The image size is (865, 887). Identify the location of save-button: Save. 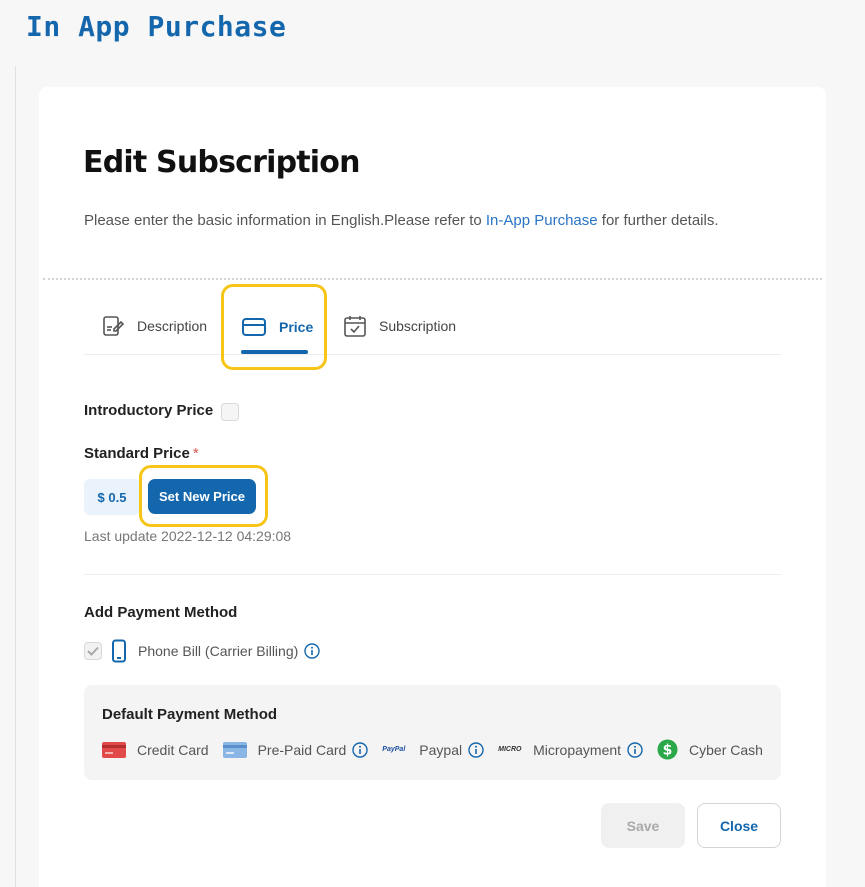
(643, 825).